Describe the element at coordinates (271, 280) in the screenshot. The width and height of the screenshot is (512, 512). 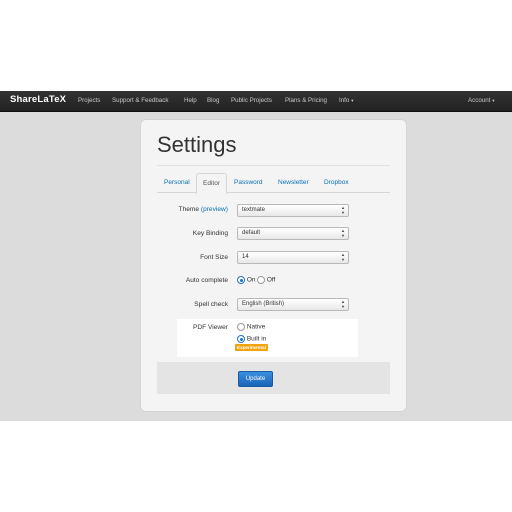
I see `auto-complete-off-label: Off` at that location.